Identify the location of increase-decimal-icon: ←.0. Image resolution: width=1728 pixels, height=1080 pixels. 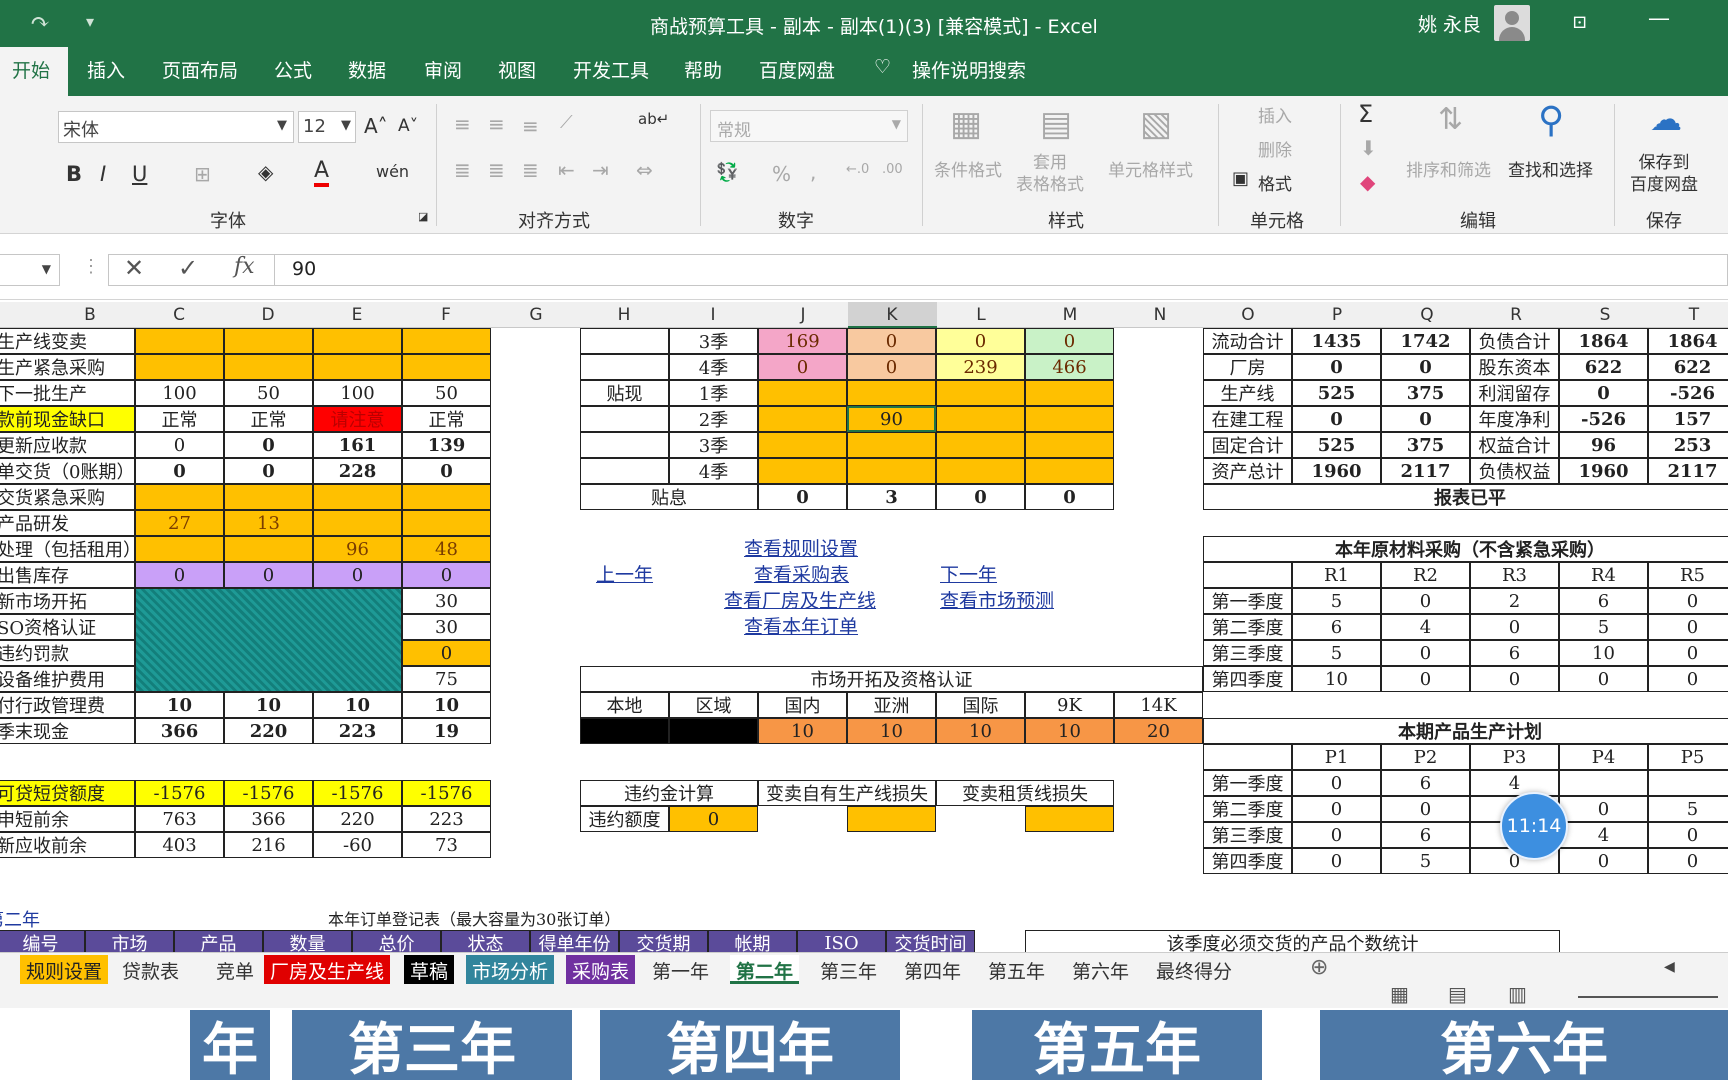
(857, 169).